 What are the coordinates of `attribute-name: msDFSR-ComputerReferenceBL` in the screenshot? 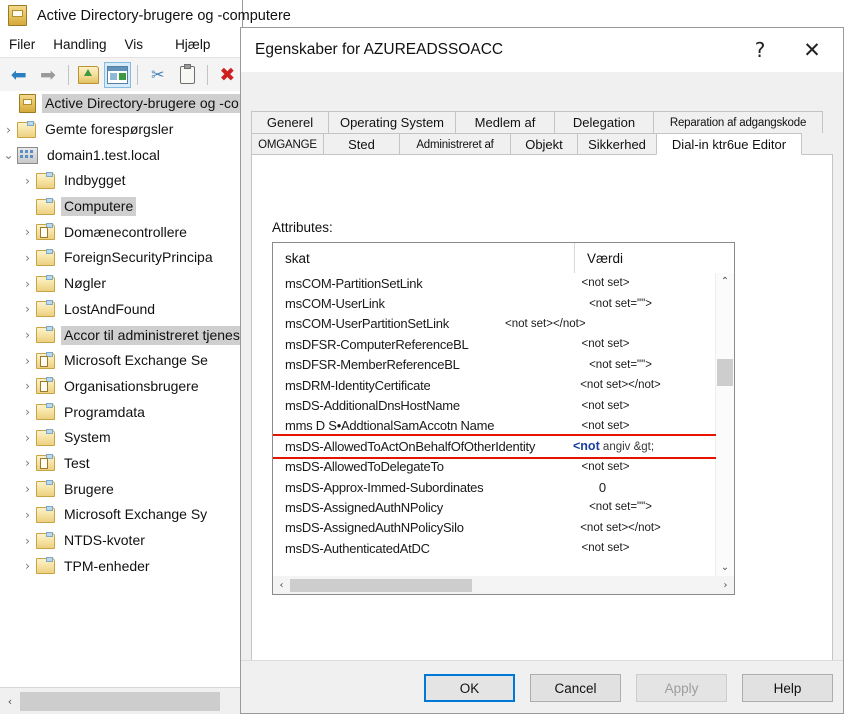 It's located at (377, 344).